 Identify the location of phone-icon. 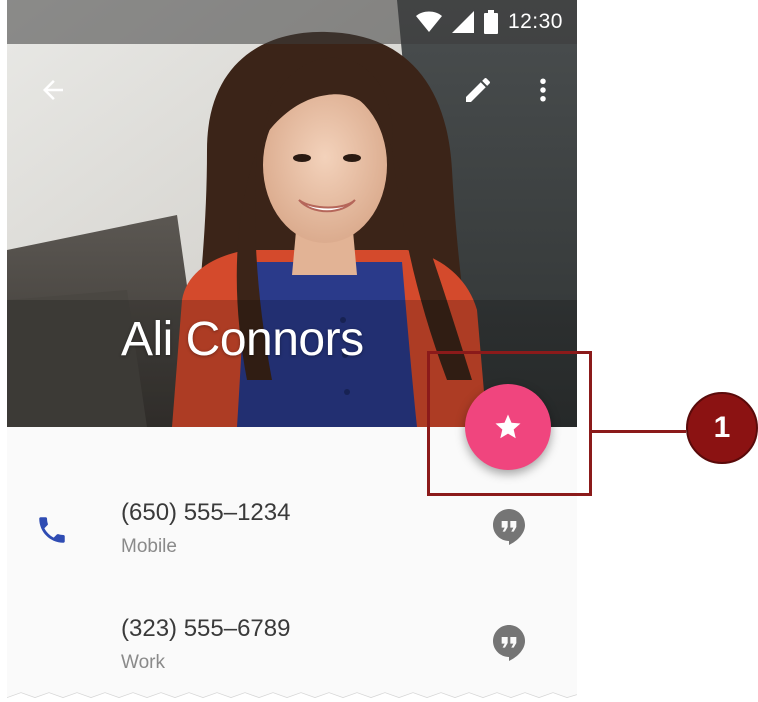
(52, 530).